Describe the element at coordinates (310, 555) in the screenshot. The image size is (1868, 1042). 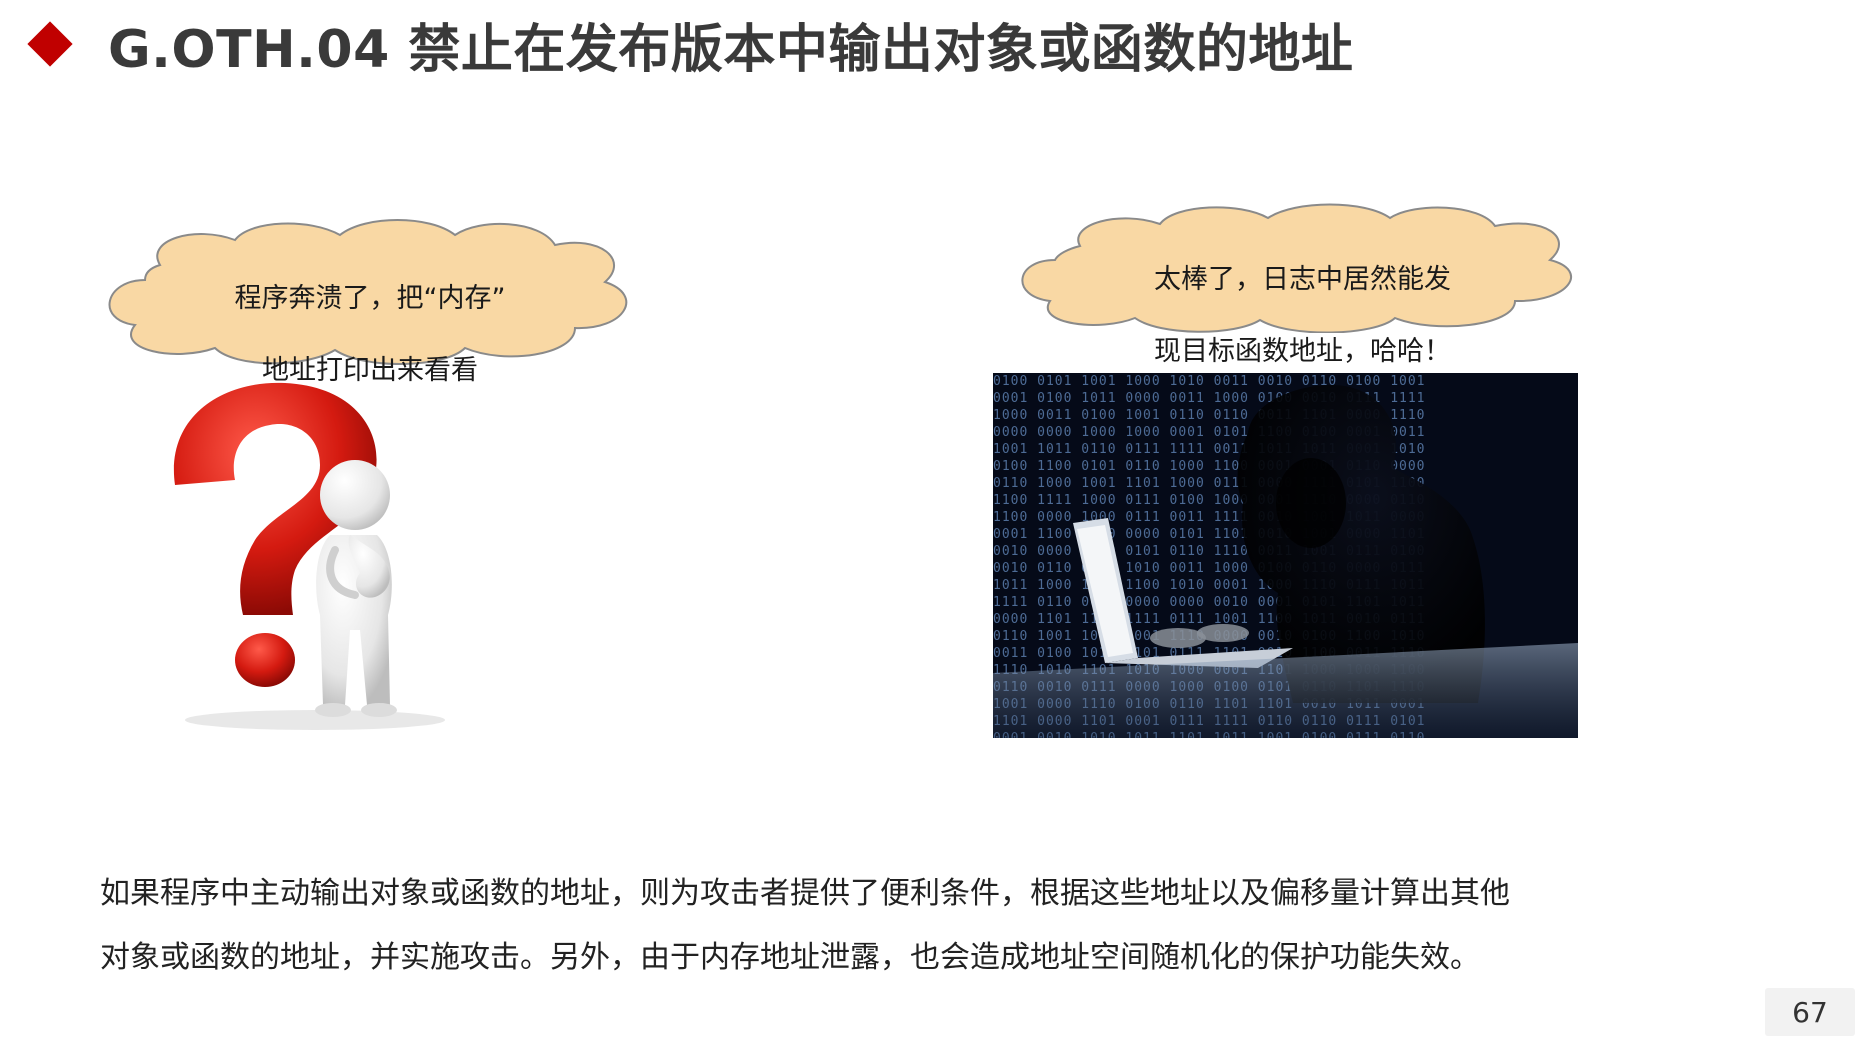
I see `question-mark-person-illustration` at that location.